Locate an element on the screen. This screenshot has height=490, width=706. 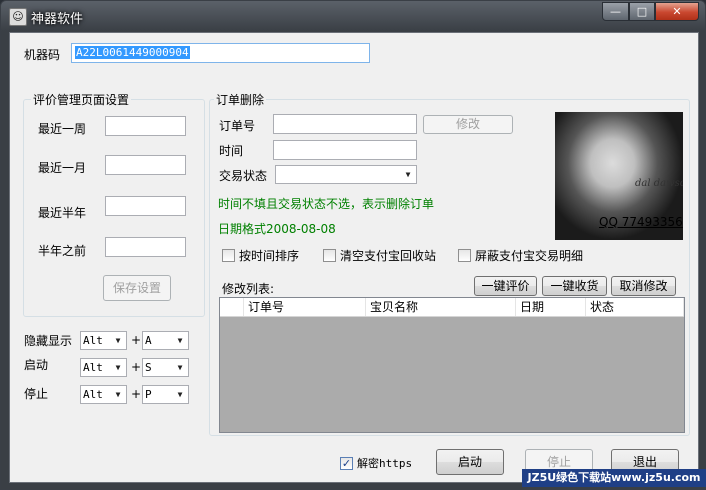
stop-key-select: P ▼ is located at coordinates (165, 394).